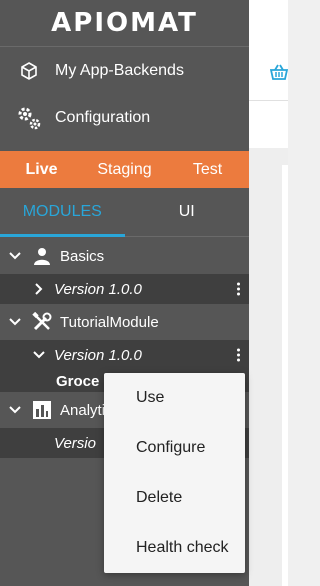 The image size is (320, 586). Describe the element at coordinates (268, 50) in the screenshot. I see `main-header` at that location.